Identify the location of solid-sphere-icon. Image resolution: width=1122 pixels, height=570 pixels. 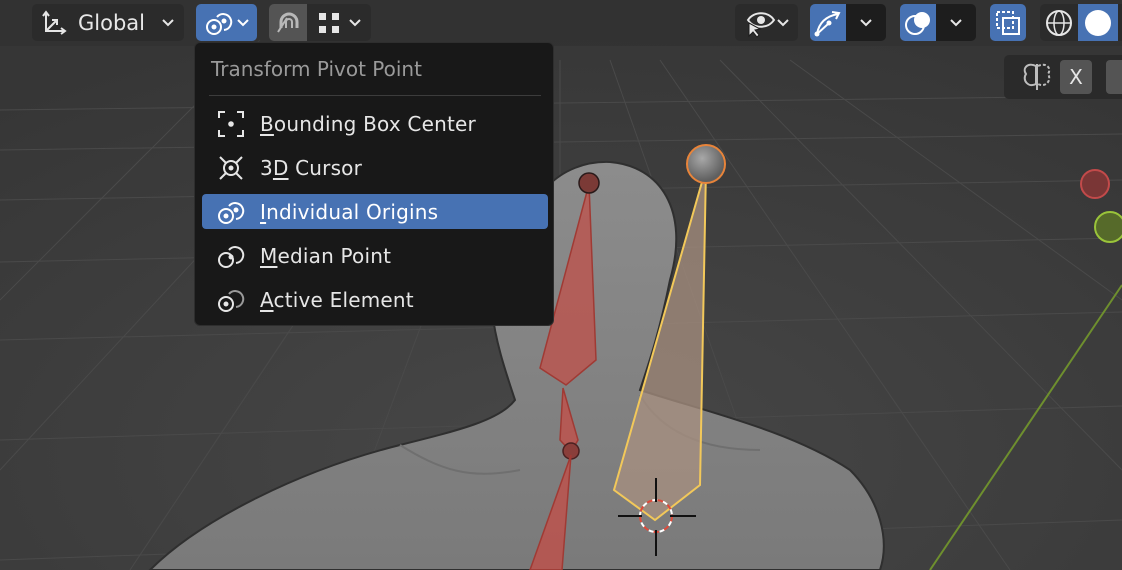
(1098, 22).